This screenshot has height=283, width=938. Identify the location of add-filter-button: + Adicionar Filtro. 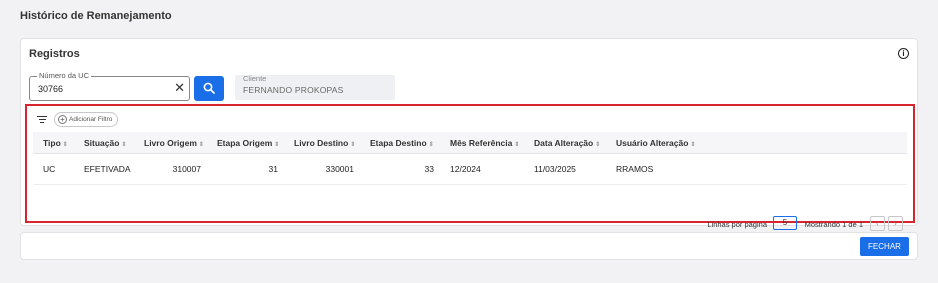
(86, 119).